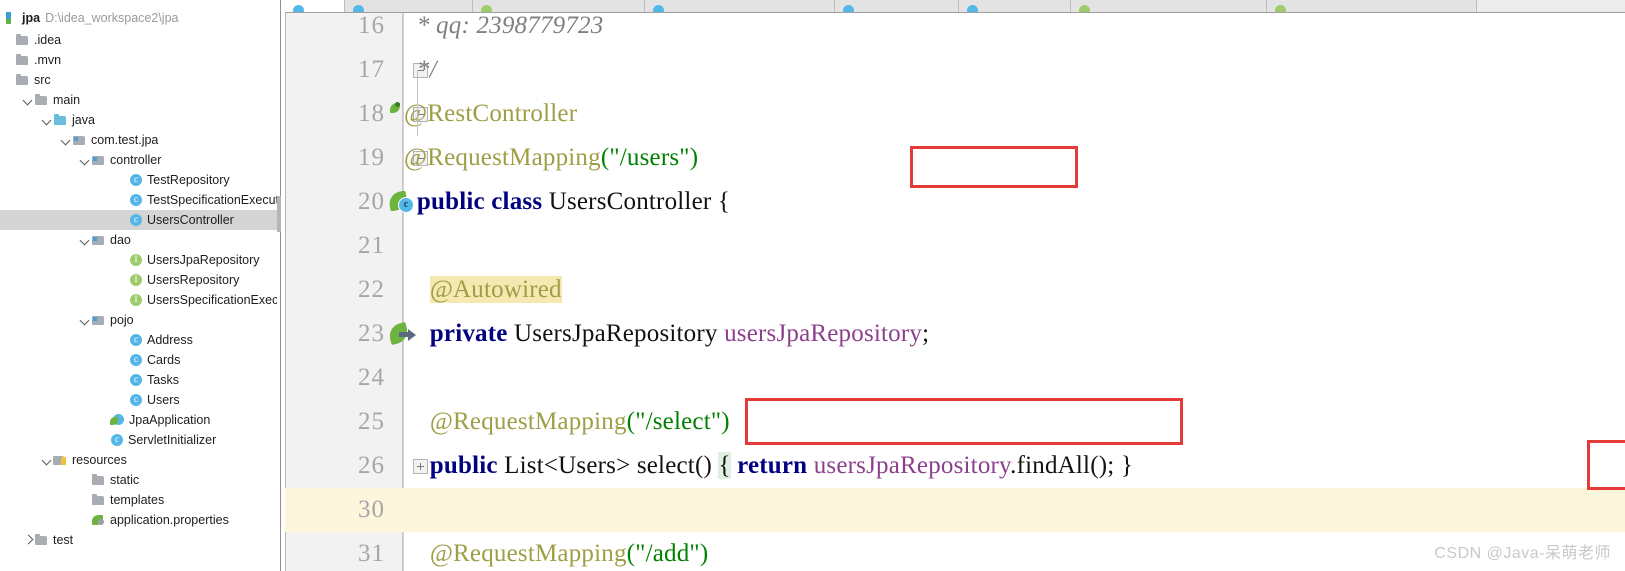  Describe the element at coordinates (459, 333) in the screenshot. I see `code-token: private` at that location.